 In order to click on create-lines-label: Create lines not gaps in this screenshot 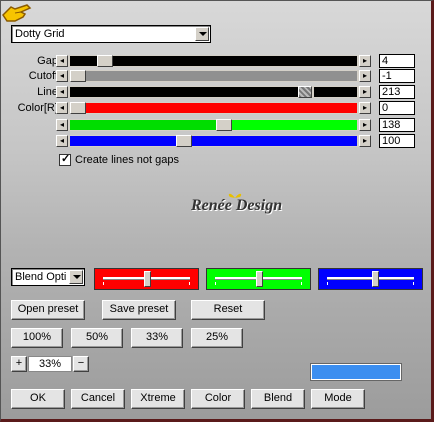, I will do `click(127, 160)`.